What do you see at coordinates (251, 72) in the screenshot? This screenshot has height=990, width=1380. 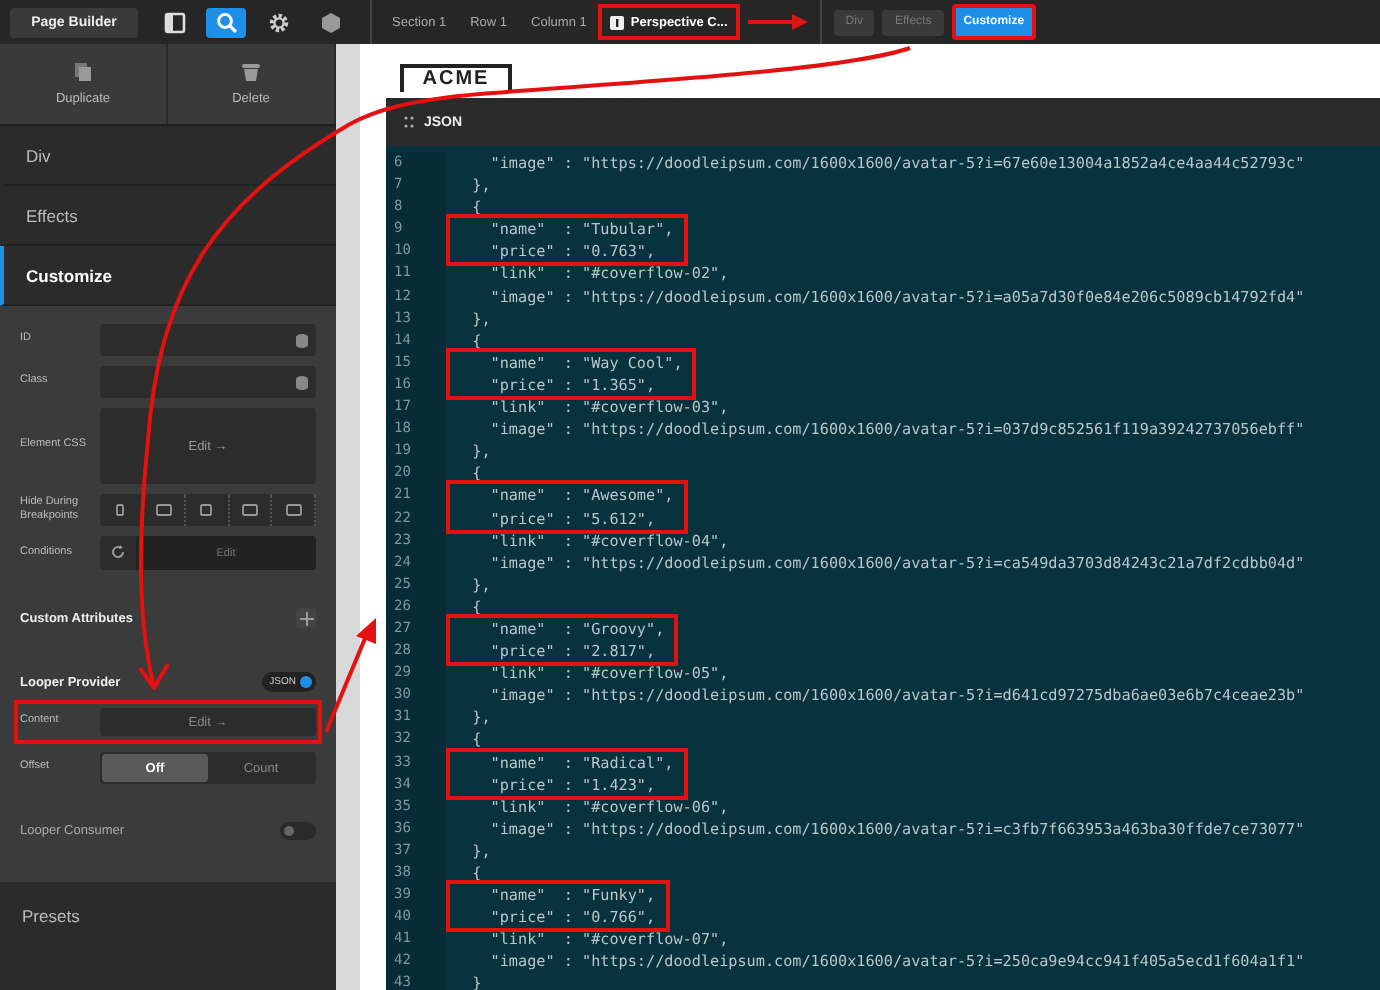 I see `trash-icon` at bounding box center [251, 72].